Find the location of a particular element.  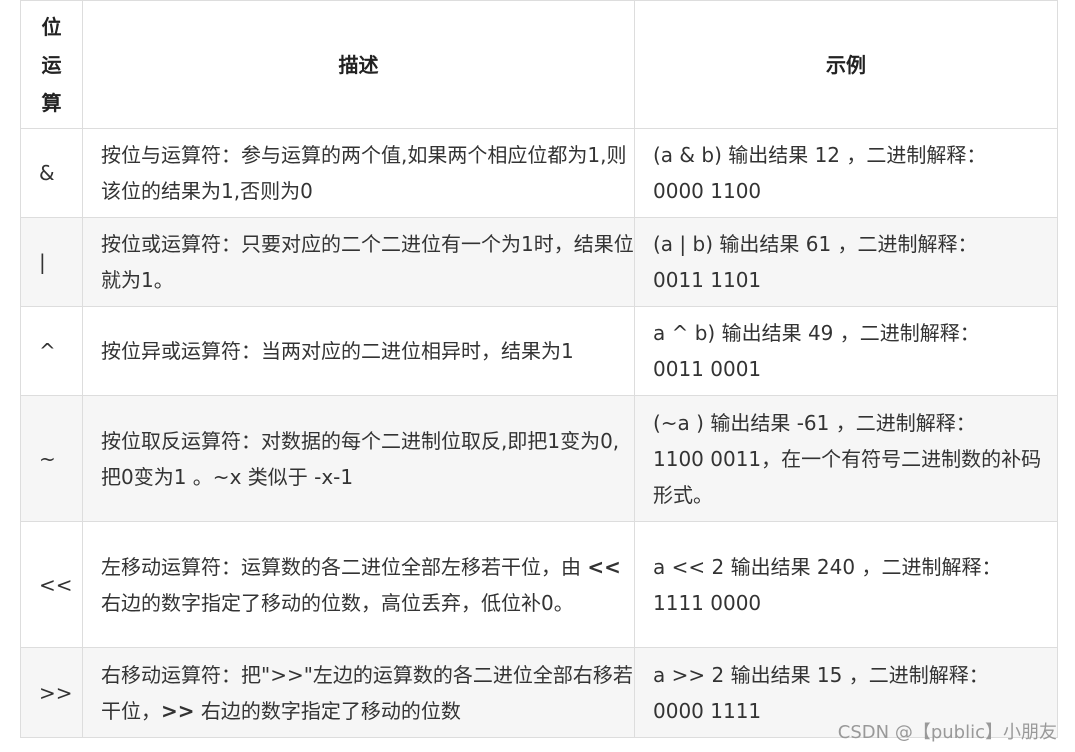

example-cell: a << 2 输出结果 240 ，二进制解释： 1111 0000 is located at coordinates (846, 584).